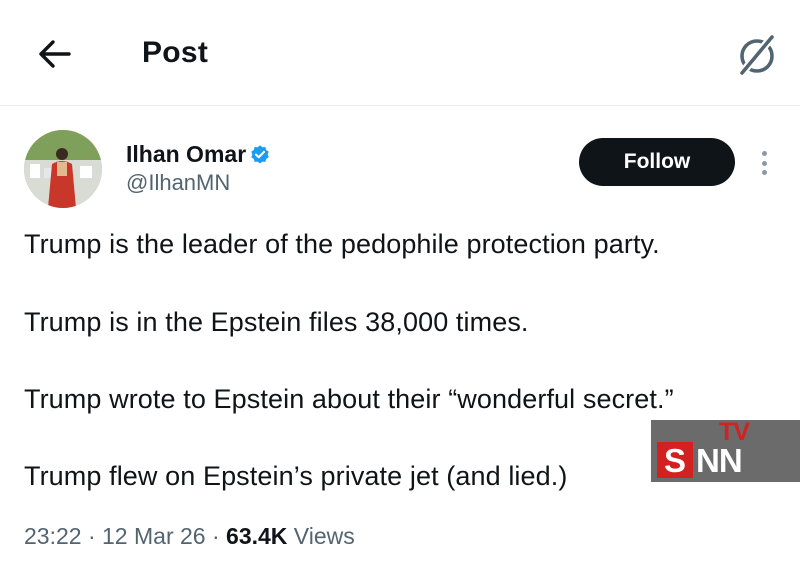 The image size is (800, 571). What do you see at coordinates (186, 154) in the screenshot?
I see `author-display-name: Ilhan Omar` at bounding box center [186, 154].